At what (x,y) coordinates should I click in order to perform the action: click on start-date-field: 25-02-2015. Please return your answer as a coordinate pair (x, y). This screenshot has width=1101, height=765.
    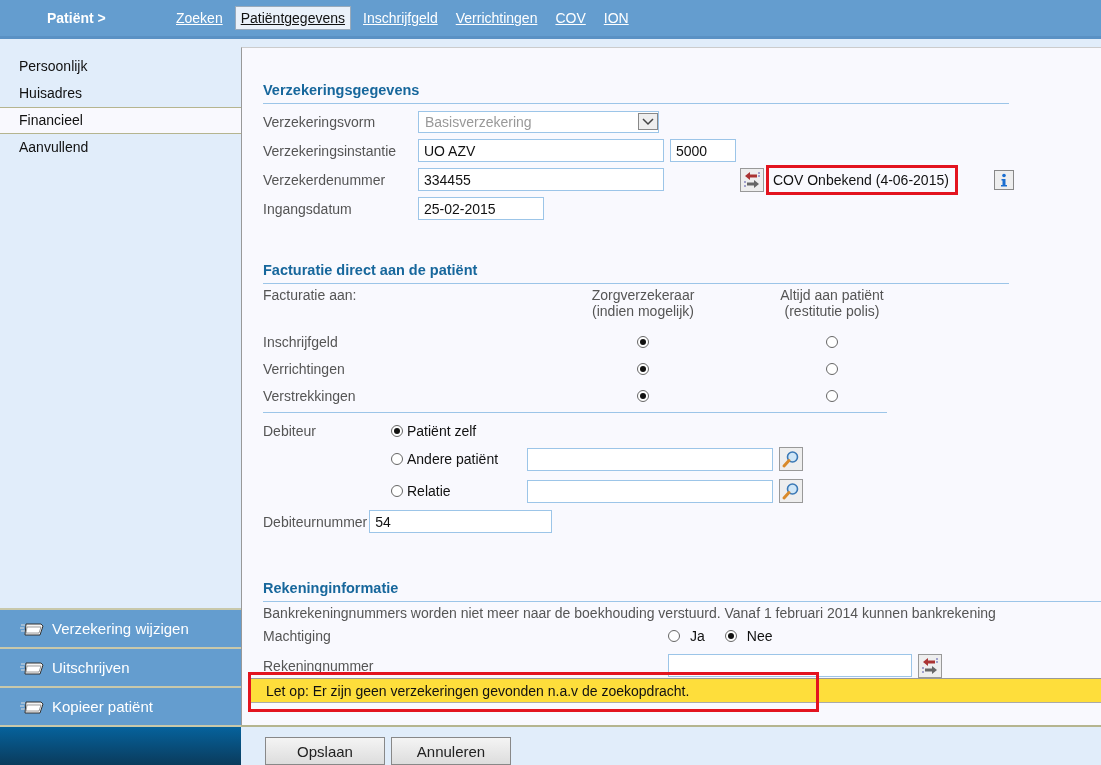
    Looking at the image, I should click on (481, 208).